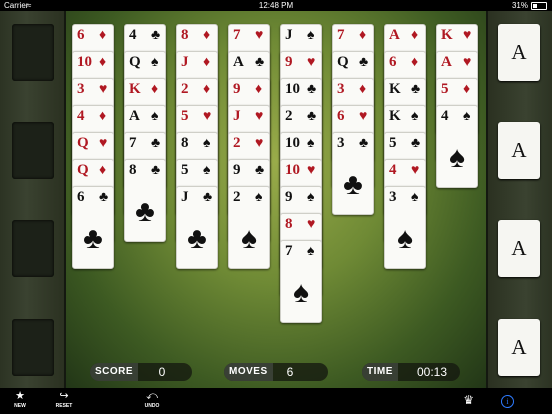 The height and width of the screenshot is (414, 552). What do you see at coordinates (519, 150) in the screenshot?
I see `foundation-2: A` at bounding box center [519, 150].